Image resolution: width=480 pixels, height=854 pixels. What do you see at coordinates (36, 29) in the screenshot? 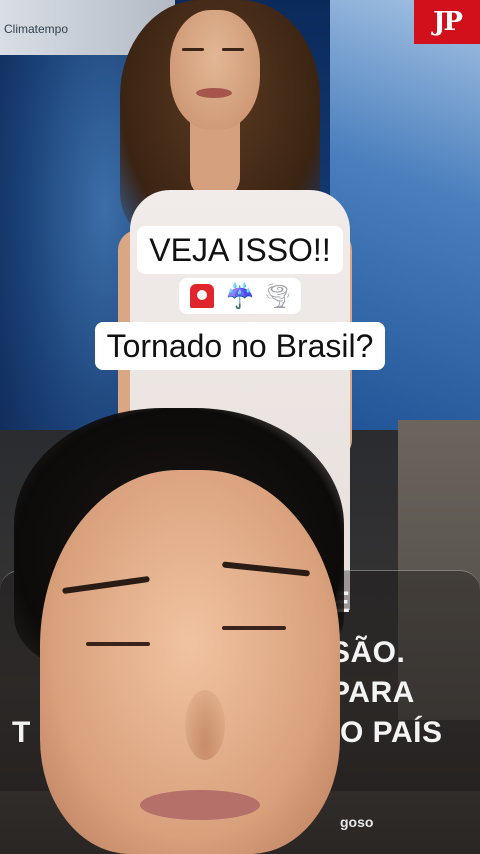
I see `channel-label: Climatempo` at bounding box center [36, 29].